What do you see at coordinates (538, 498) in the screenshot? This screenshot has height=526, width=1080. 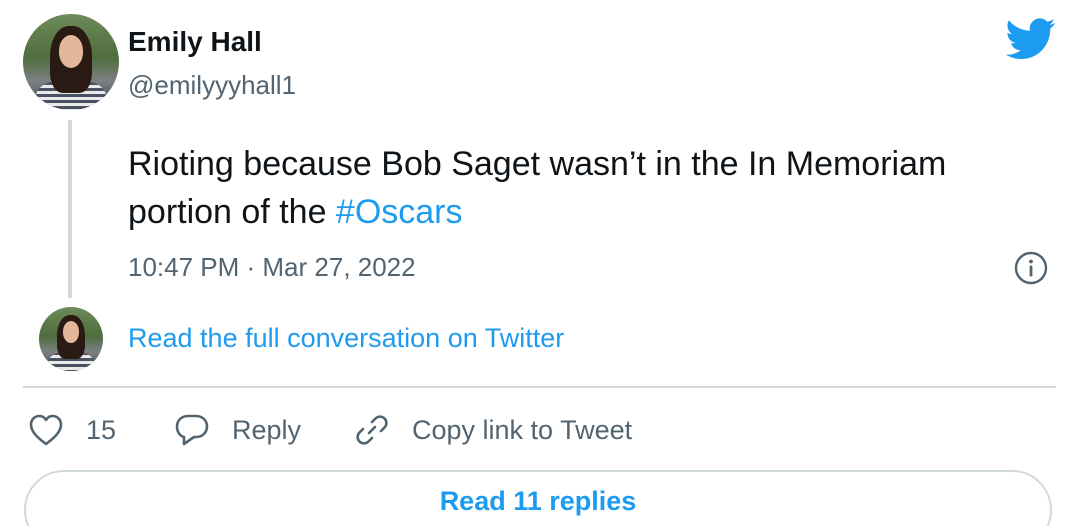 I see `read-replies-button: Read 11 replies` at bounding box center [538, 498].